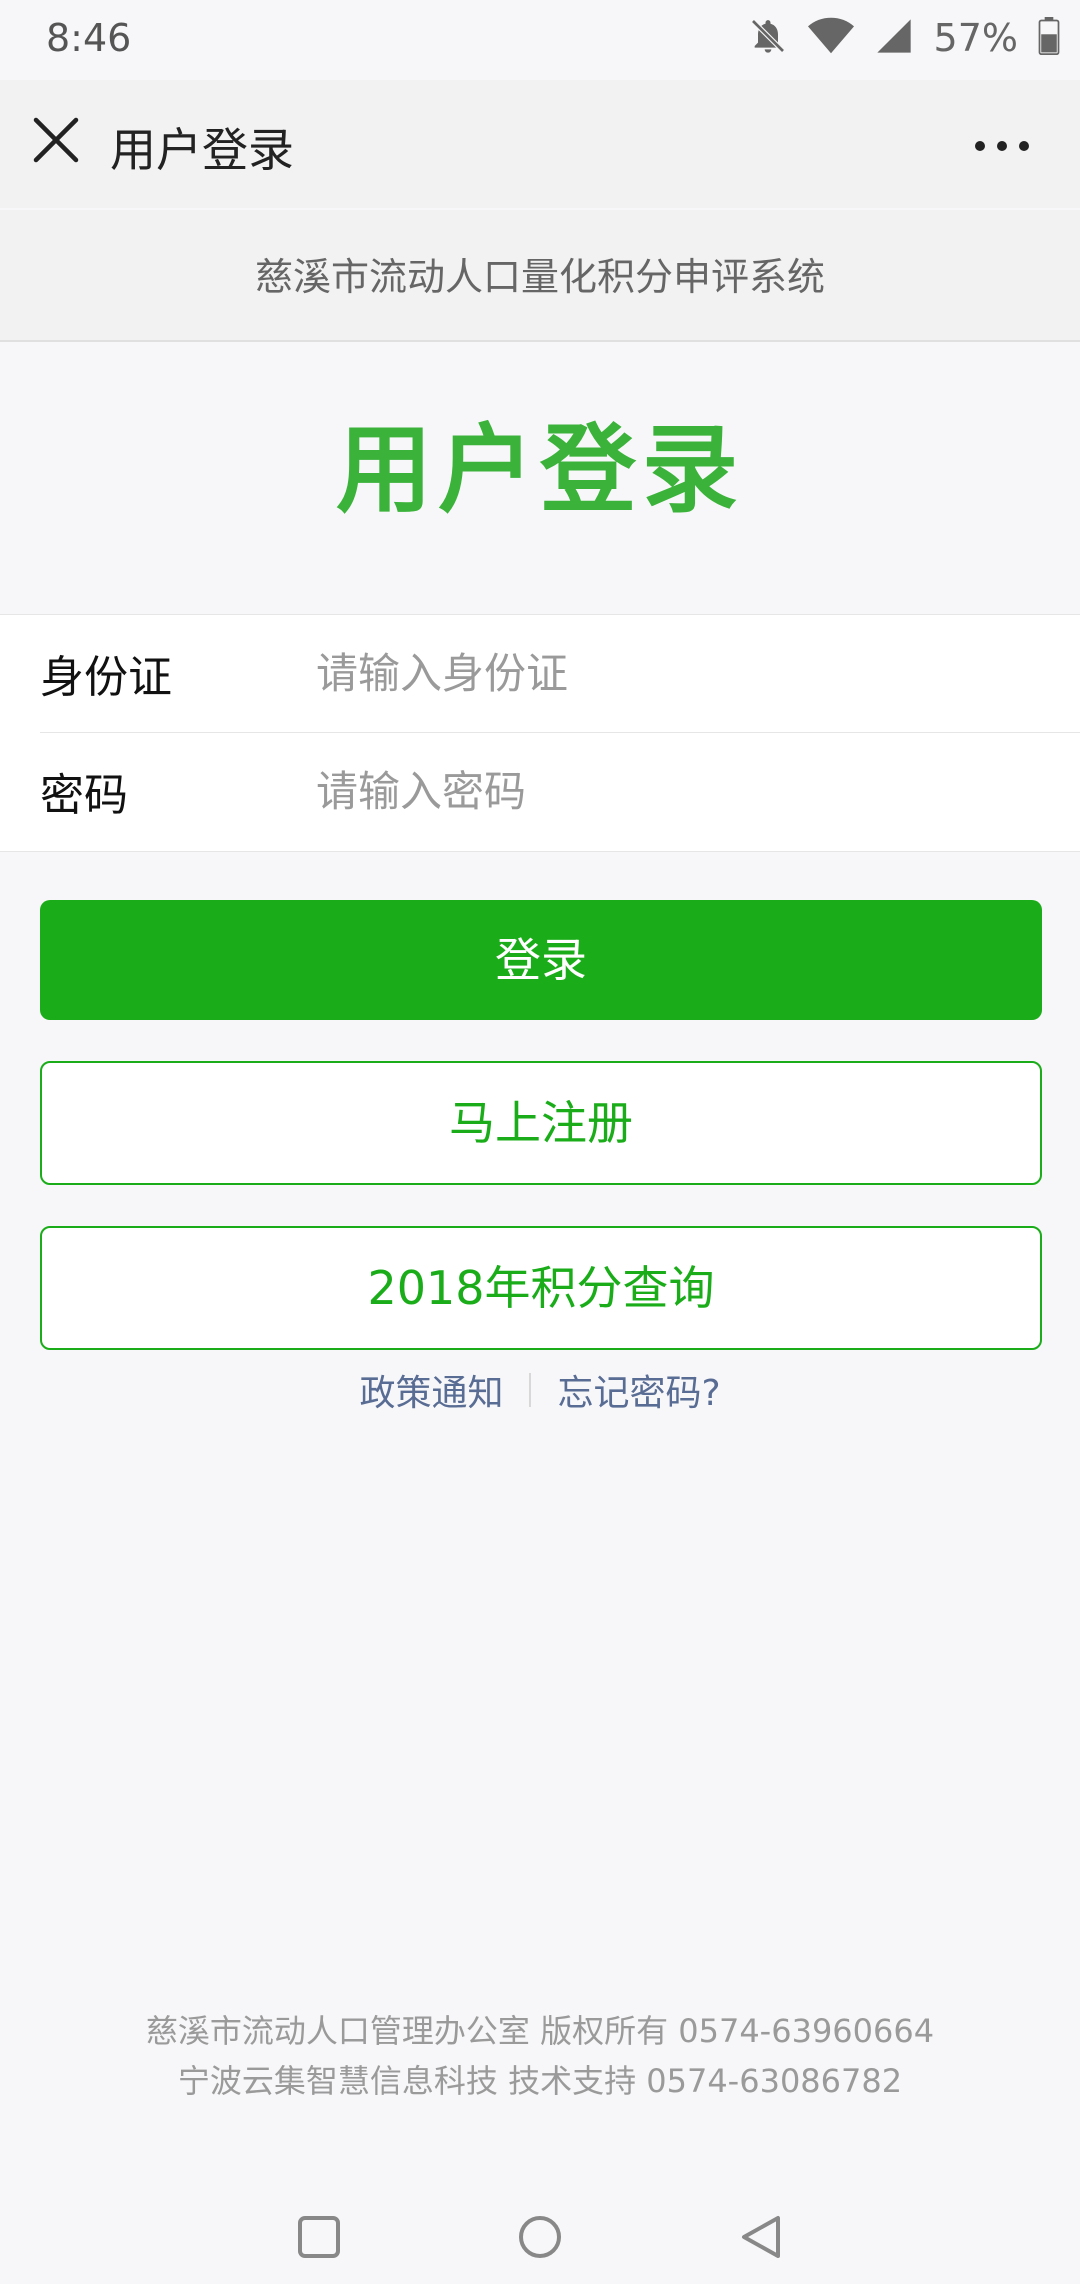  What do you see at coordinates (698, 673) in the screenshot?
I see `id-input` at bounding box center [698, 673].